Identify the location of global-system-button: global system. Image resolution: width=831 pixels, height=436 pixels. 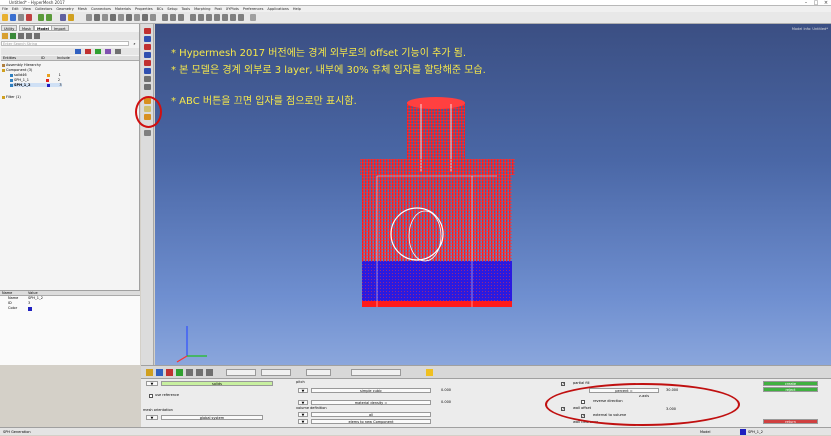
(212, 417).